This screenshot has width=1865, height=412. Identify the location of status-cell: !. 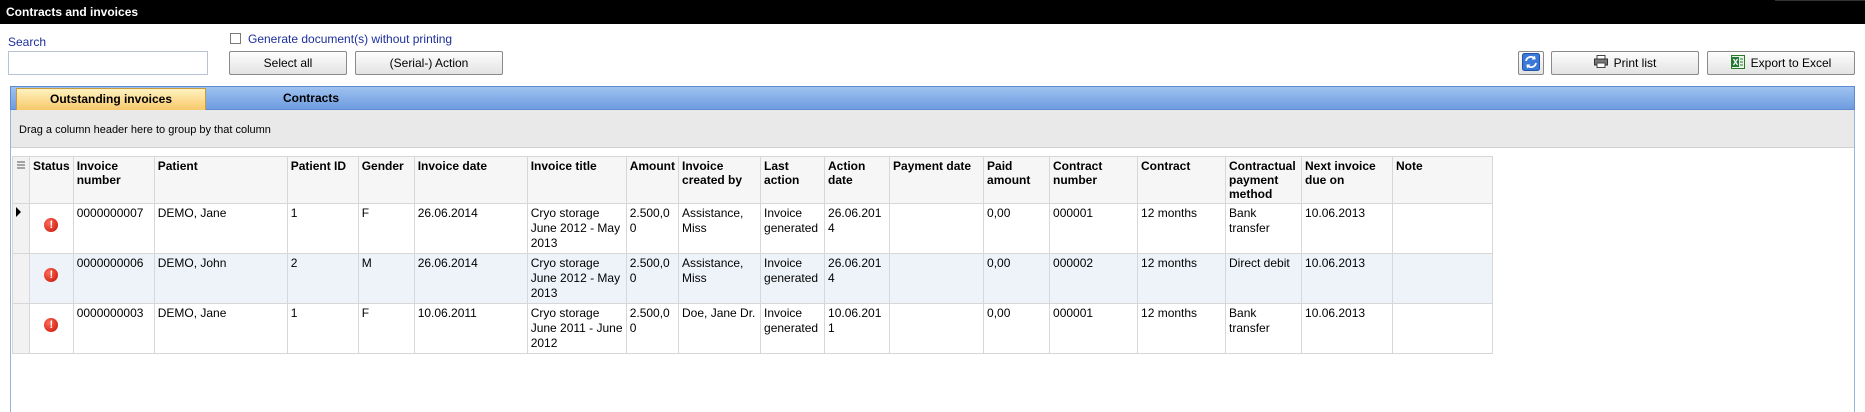
(51, 328).